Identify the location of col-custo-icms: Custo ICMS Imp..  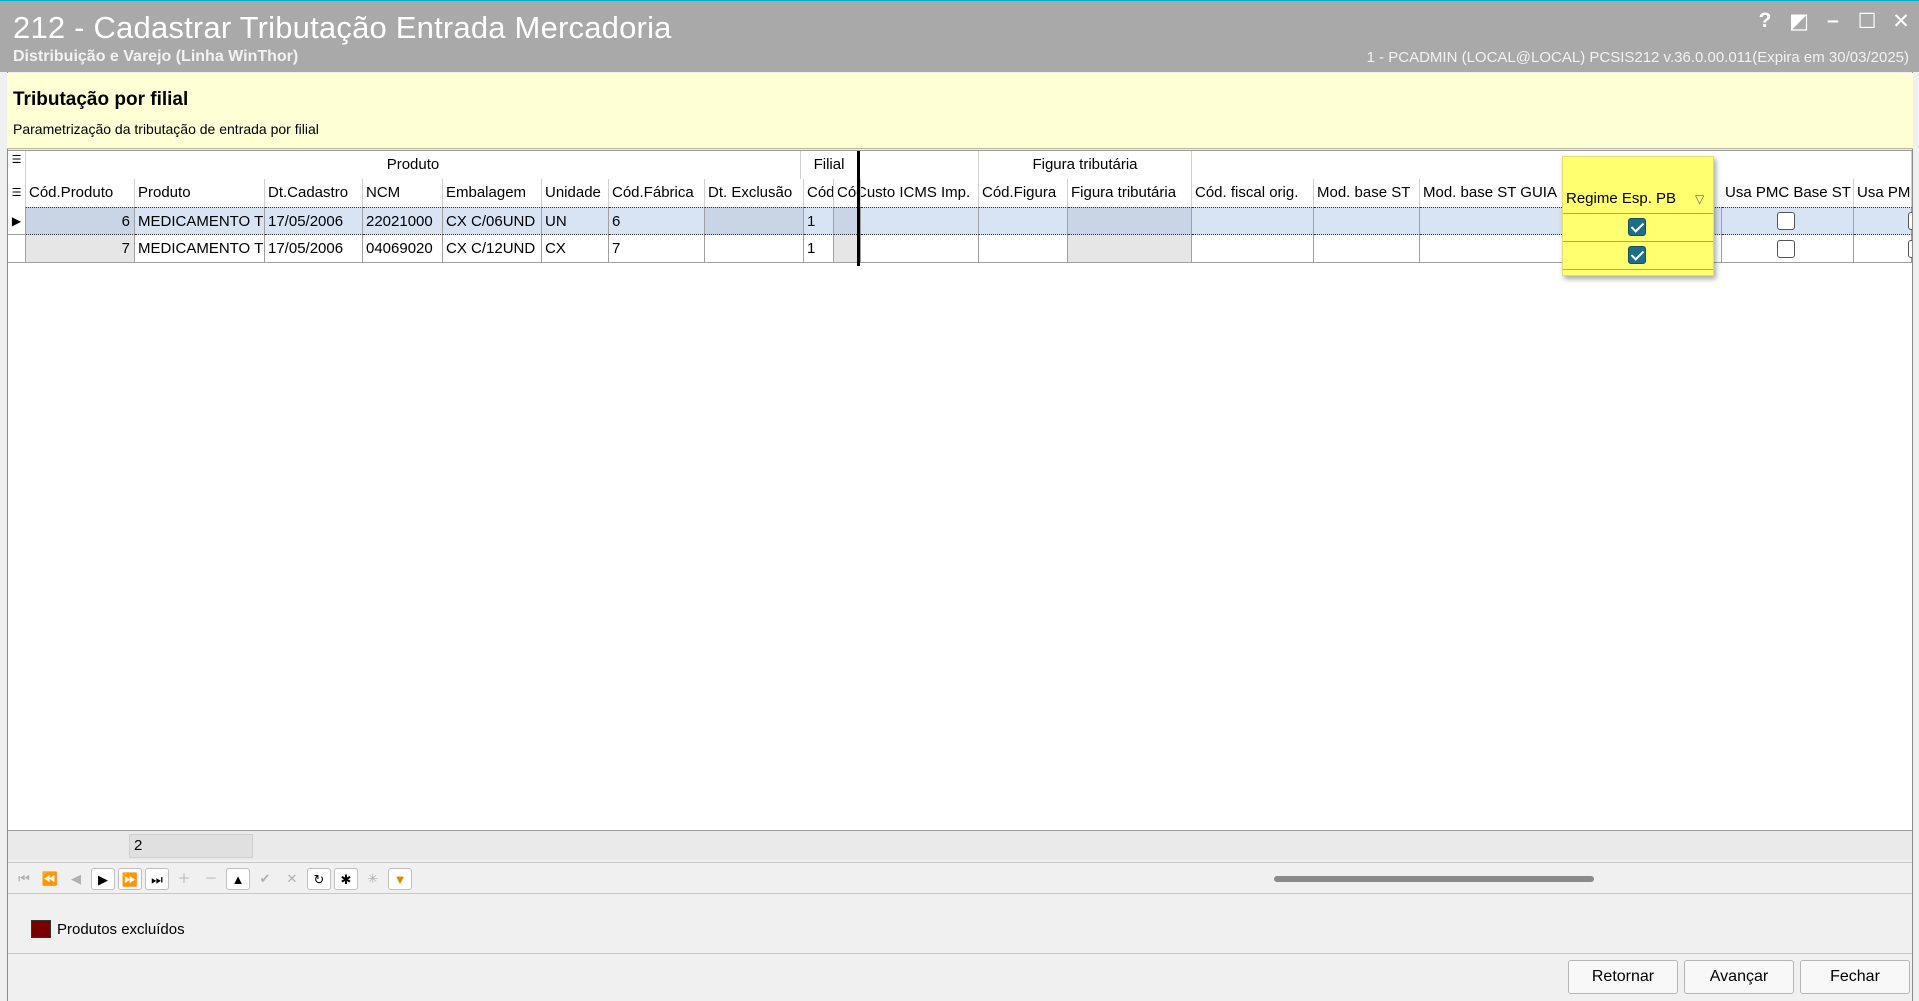
(920, 193).